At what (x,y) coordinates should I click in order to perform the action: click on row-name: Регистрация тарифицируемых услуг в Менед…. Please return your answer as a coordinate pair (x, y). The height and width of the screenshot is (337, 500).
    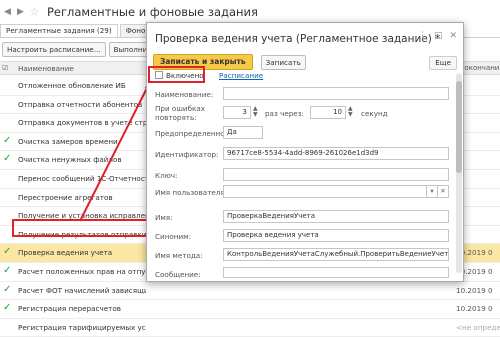
    Looking at the image, I should click on (82, 327).